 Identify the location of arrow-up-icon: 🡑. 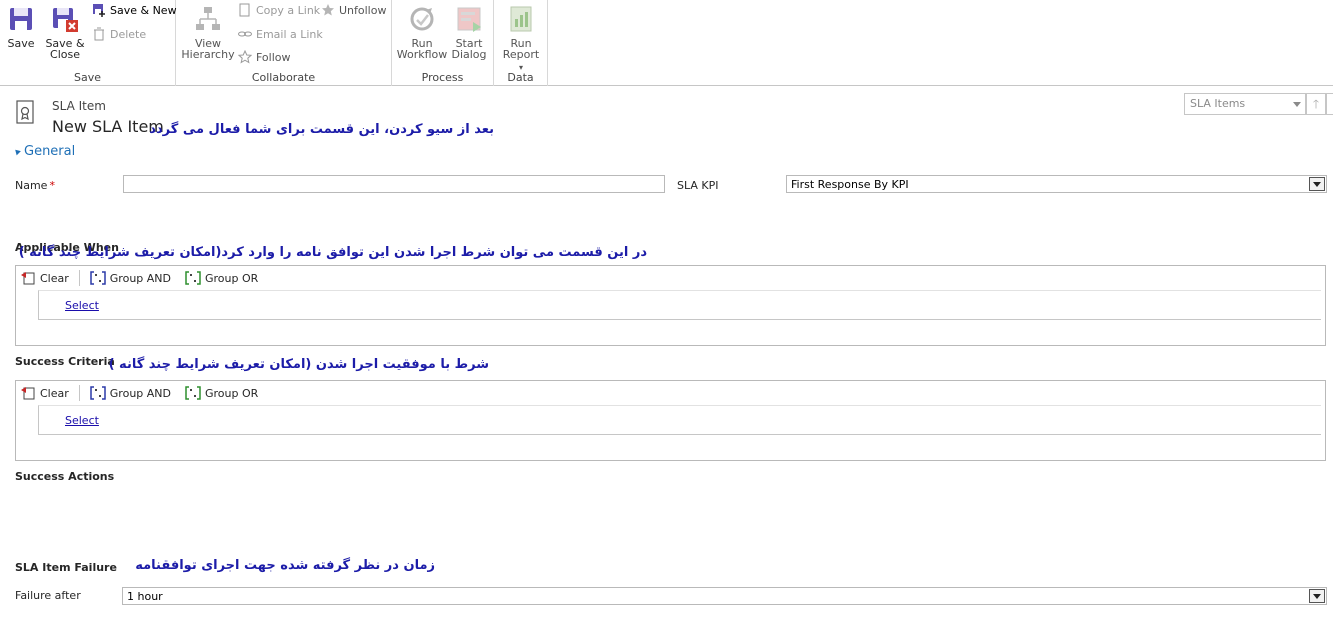
(1316, 104).